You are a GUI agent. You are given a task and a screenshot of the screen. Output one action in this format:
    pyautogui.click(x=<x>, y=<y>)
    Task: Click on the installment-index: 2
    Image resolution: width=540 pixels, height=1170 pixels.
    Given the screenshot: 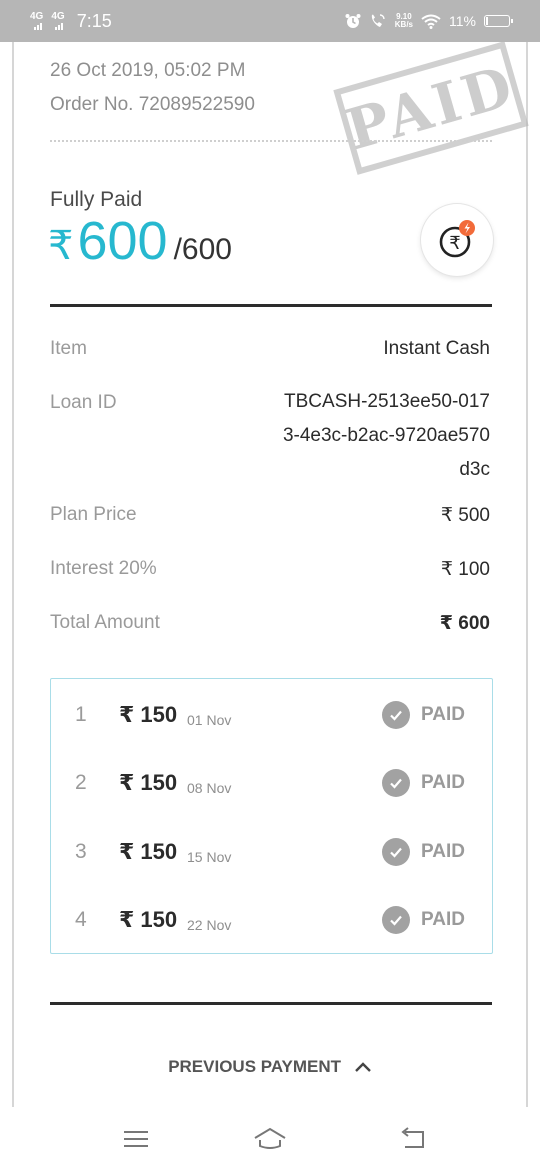 What is the action you would take?
    pyautogui.click(x=81, y=782)
    